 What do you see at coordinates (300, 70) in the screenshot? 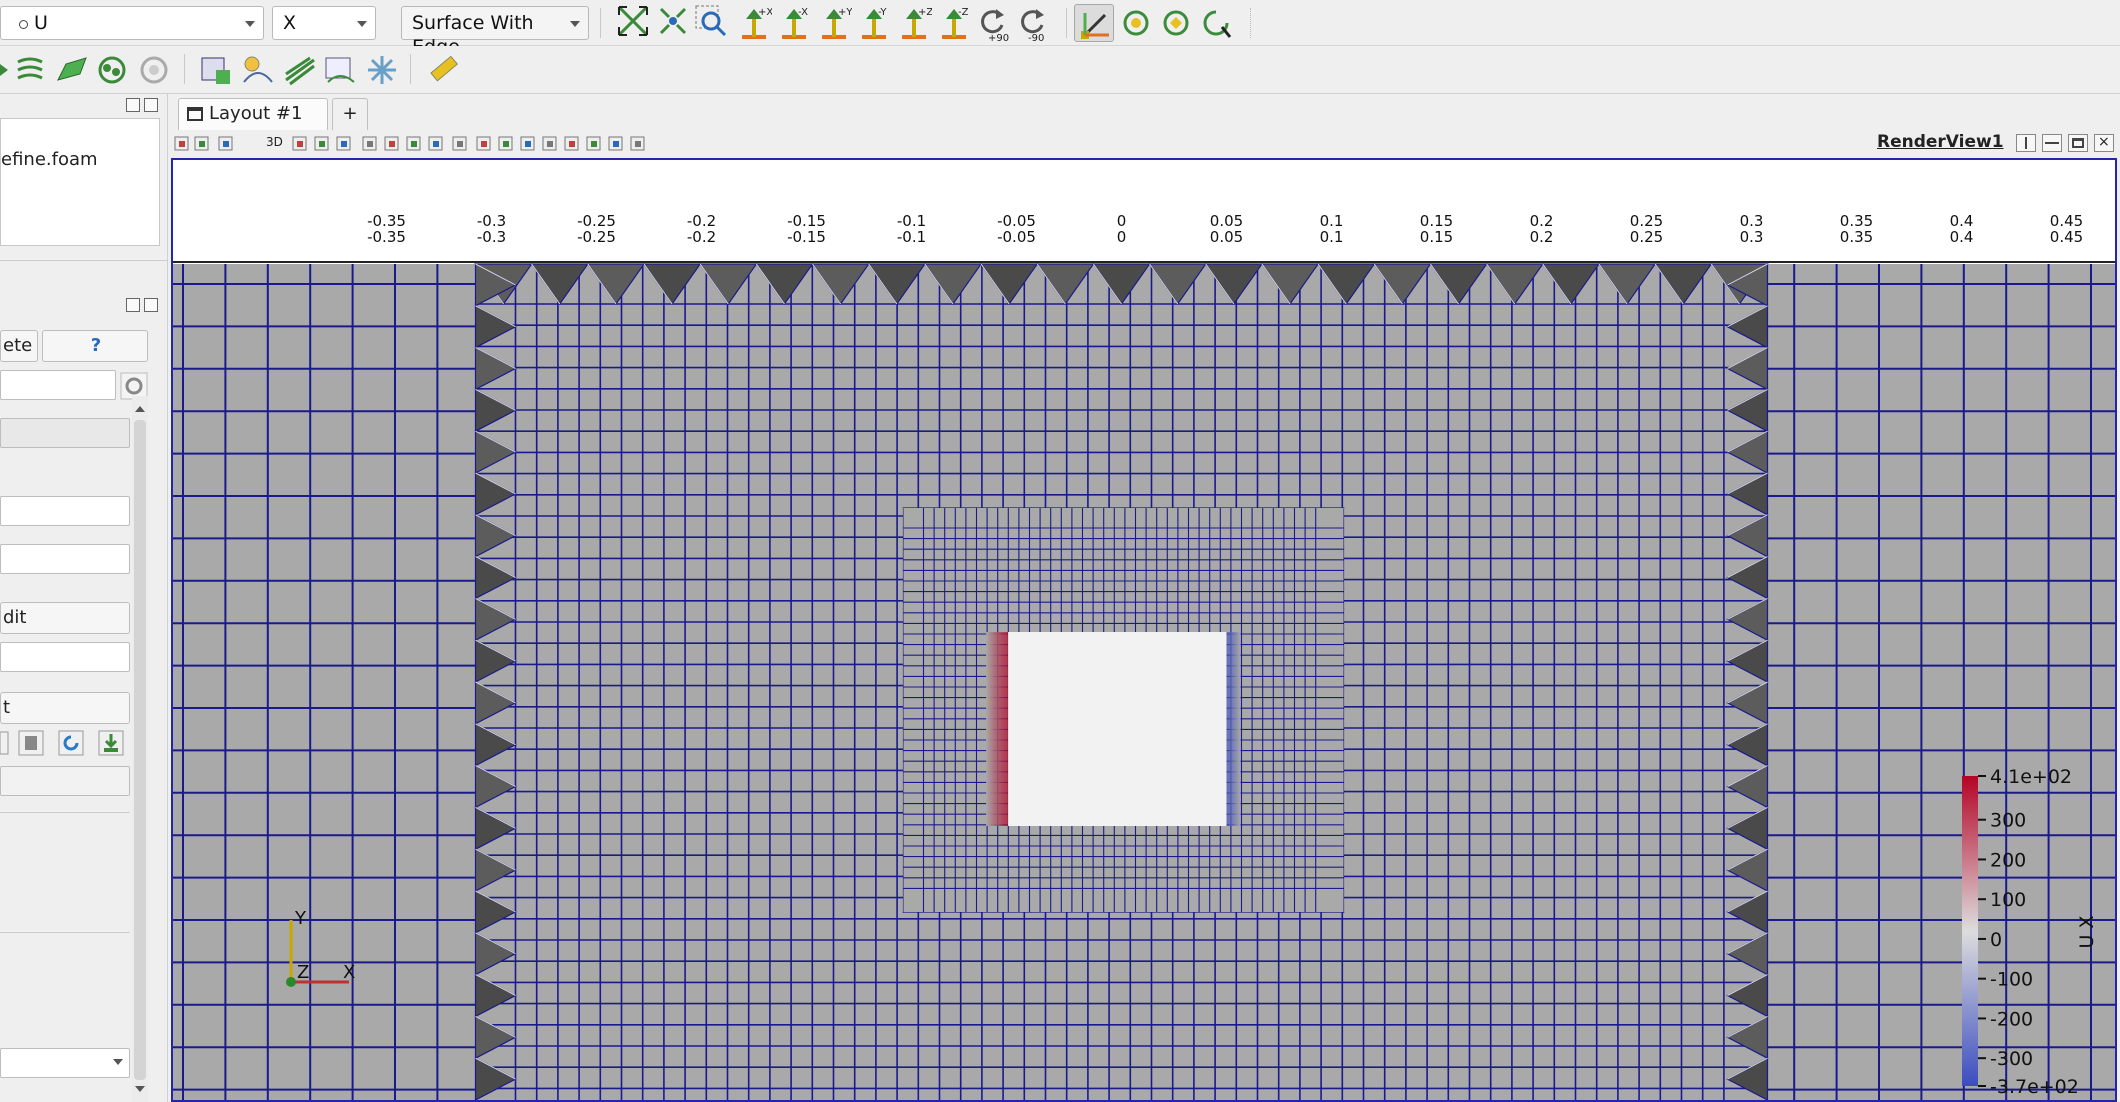
I see `stream-tracer-icon` at bounding box center [300, 70].